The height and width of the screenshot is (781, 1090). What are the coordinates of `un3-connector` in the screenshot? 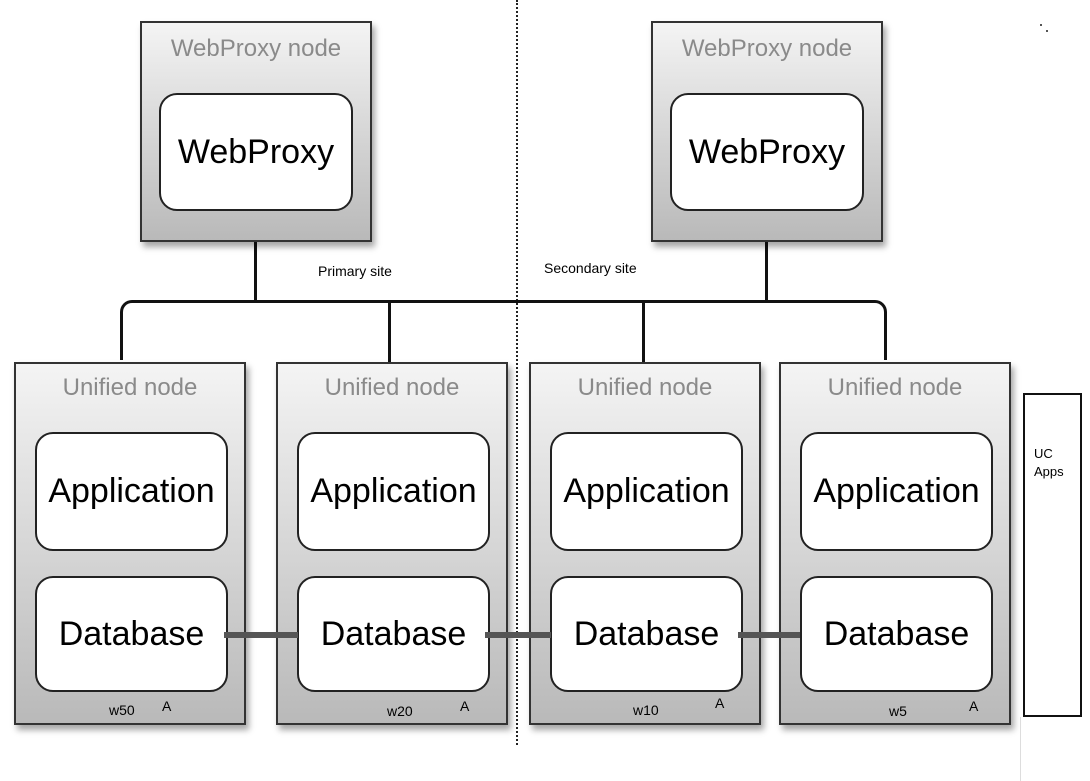 It's located at (643, 331).